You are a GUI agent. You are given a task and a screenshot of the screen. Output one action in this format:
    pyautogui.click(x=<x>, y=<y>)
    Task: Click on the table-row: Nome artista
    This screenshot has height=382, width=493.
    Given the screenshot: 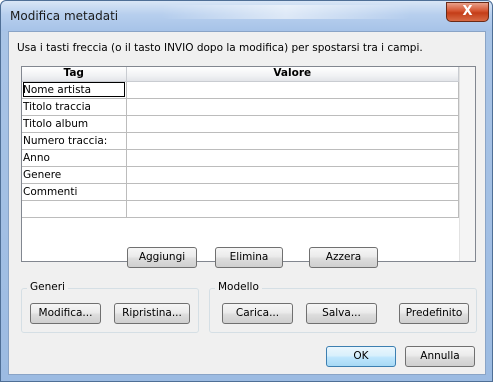 What is the action you would take?
    pyautogui.click(x=240, y=90)
    